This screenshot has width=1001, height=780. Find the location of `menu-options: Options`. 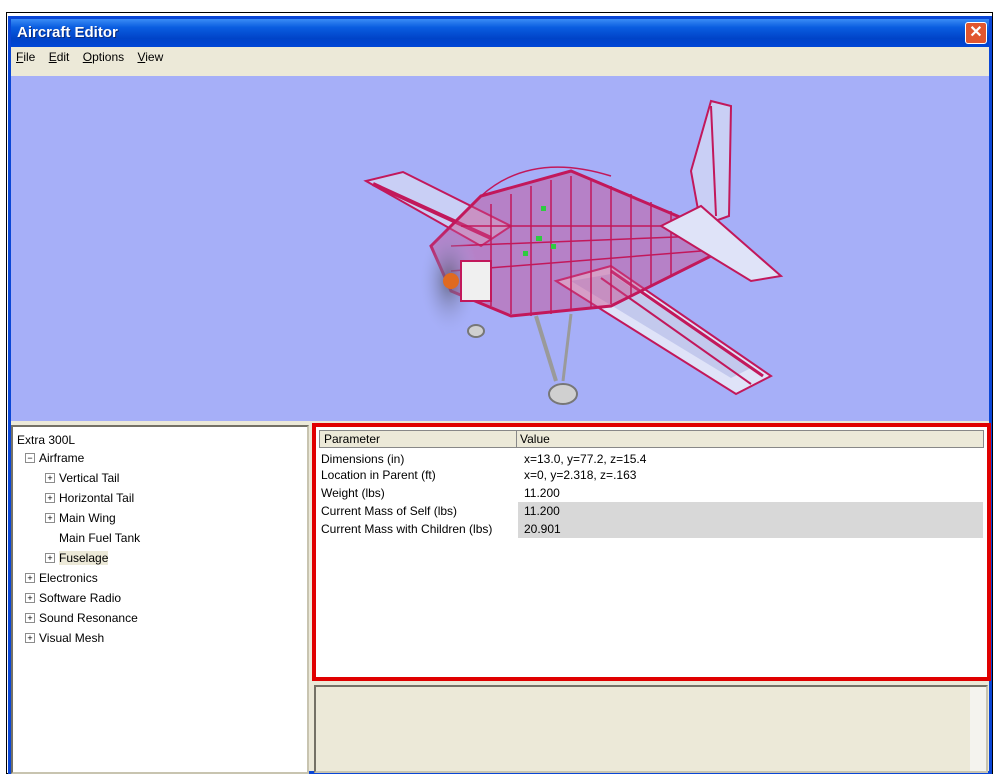

menu-options: Options is located at coordinates (103, 57).